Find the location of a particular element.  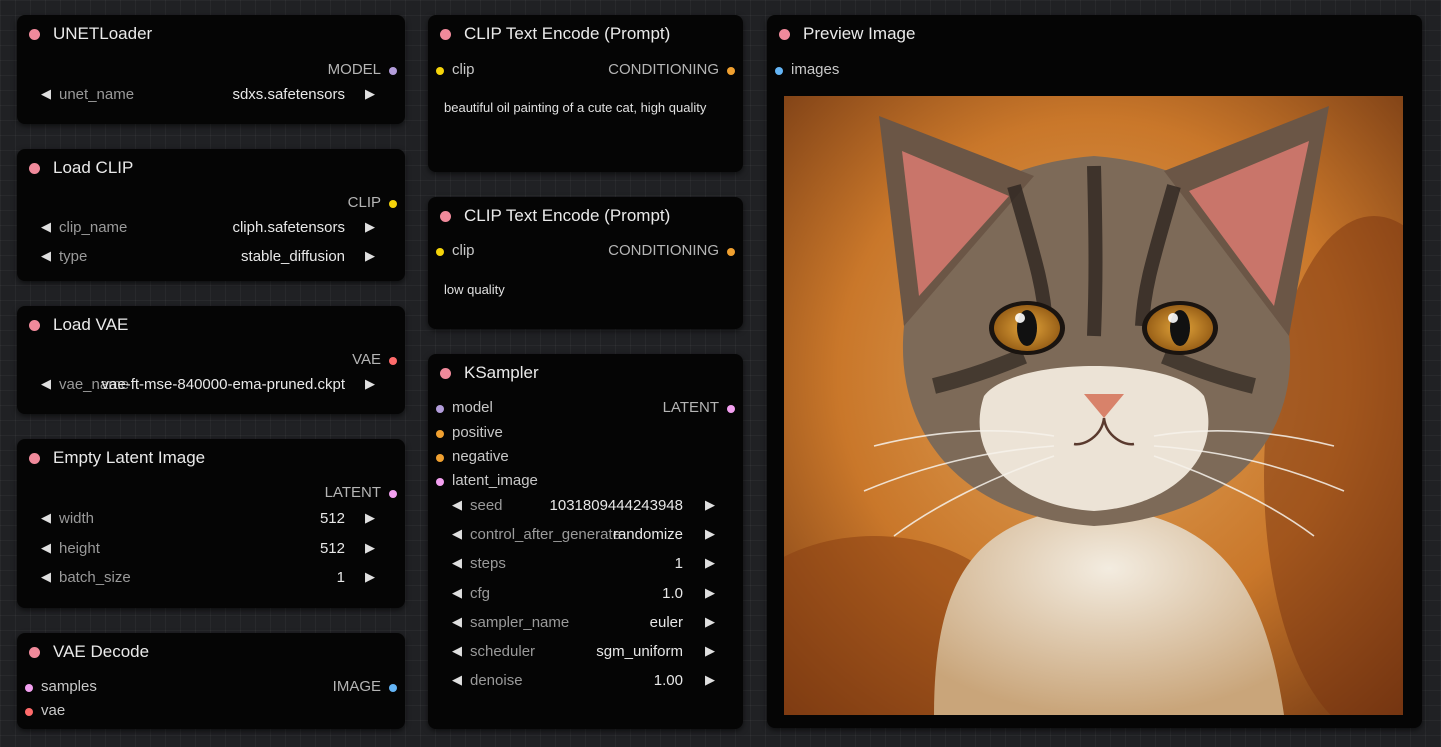

widget-sampler-name: ◀ sampler_name euler ▶ is located at coordinates (585, 623).